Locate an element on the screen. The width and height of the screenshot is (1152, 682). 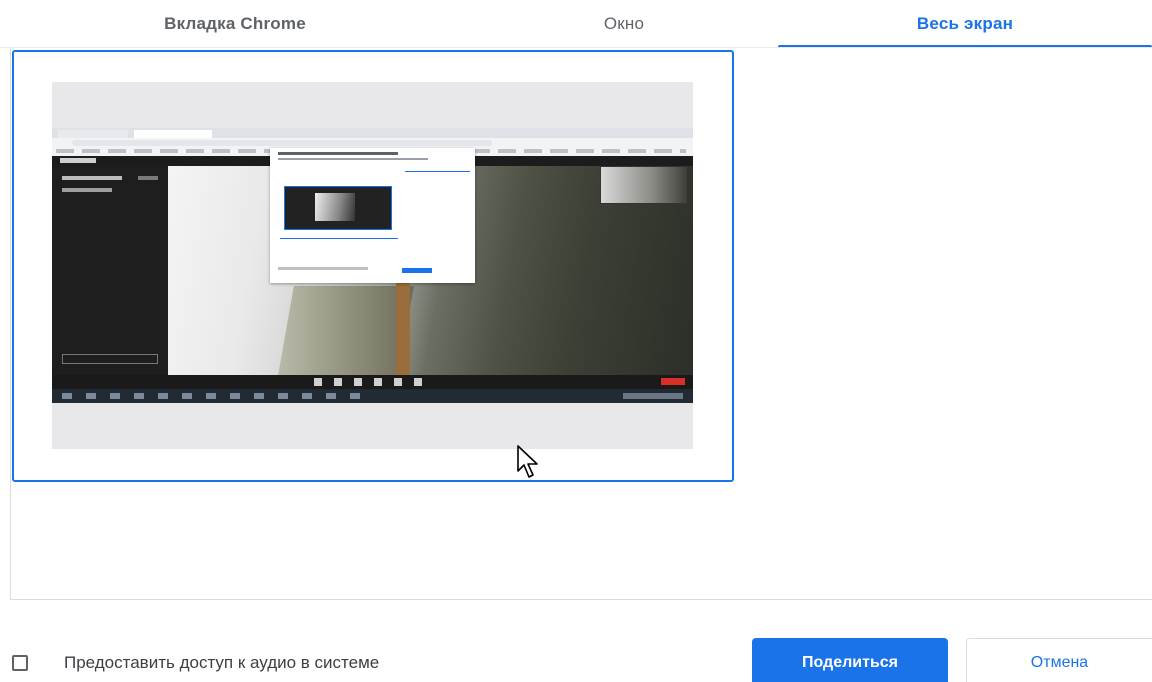
share-audio-label: Предоставить доступ к аудио в системе is located at coordinates (221, 663).